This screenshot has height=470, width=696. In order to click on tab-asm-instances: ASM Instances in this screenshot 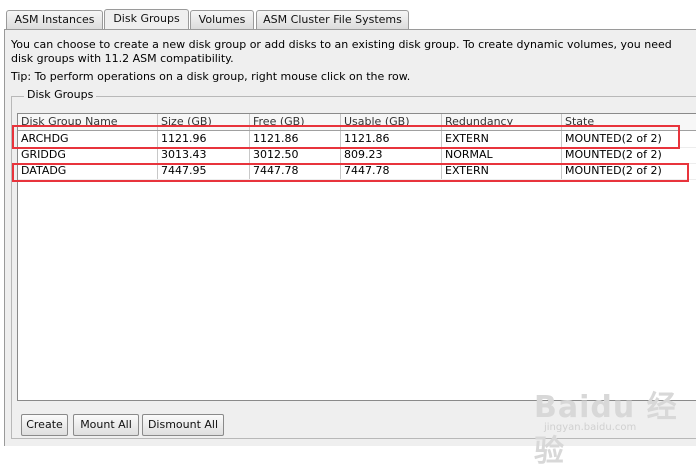, I will do `click(54, 19)`.